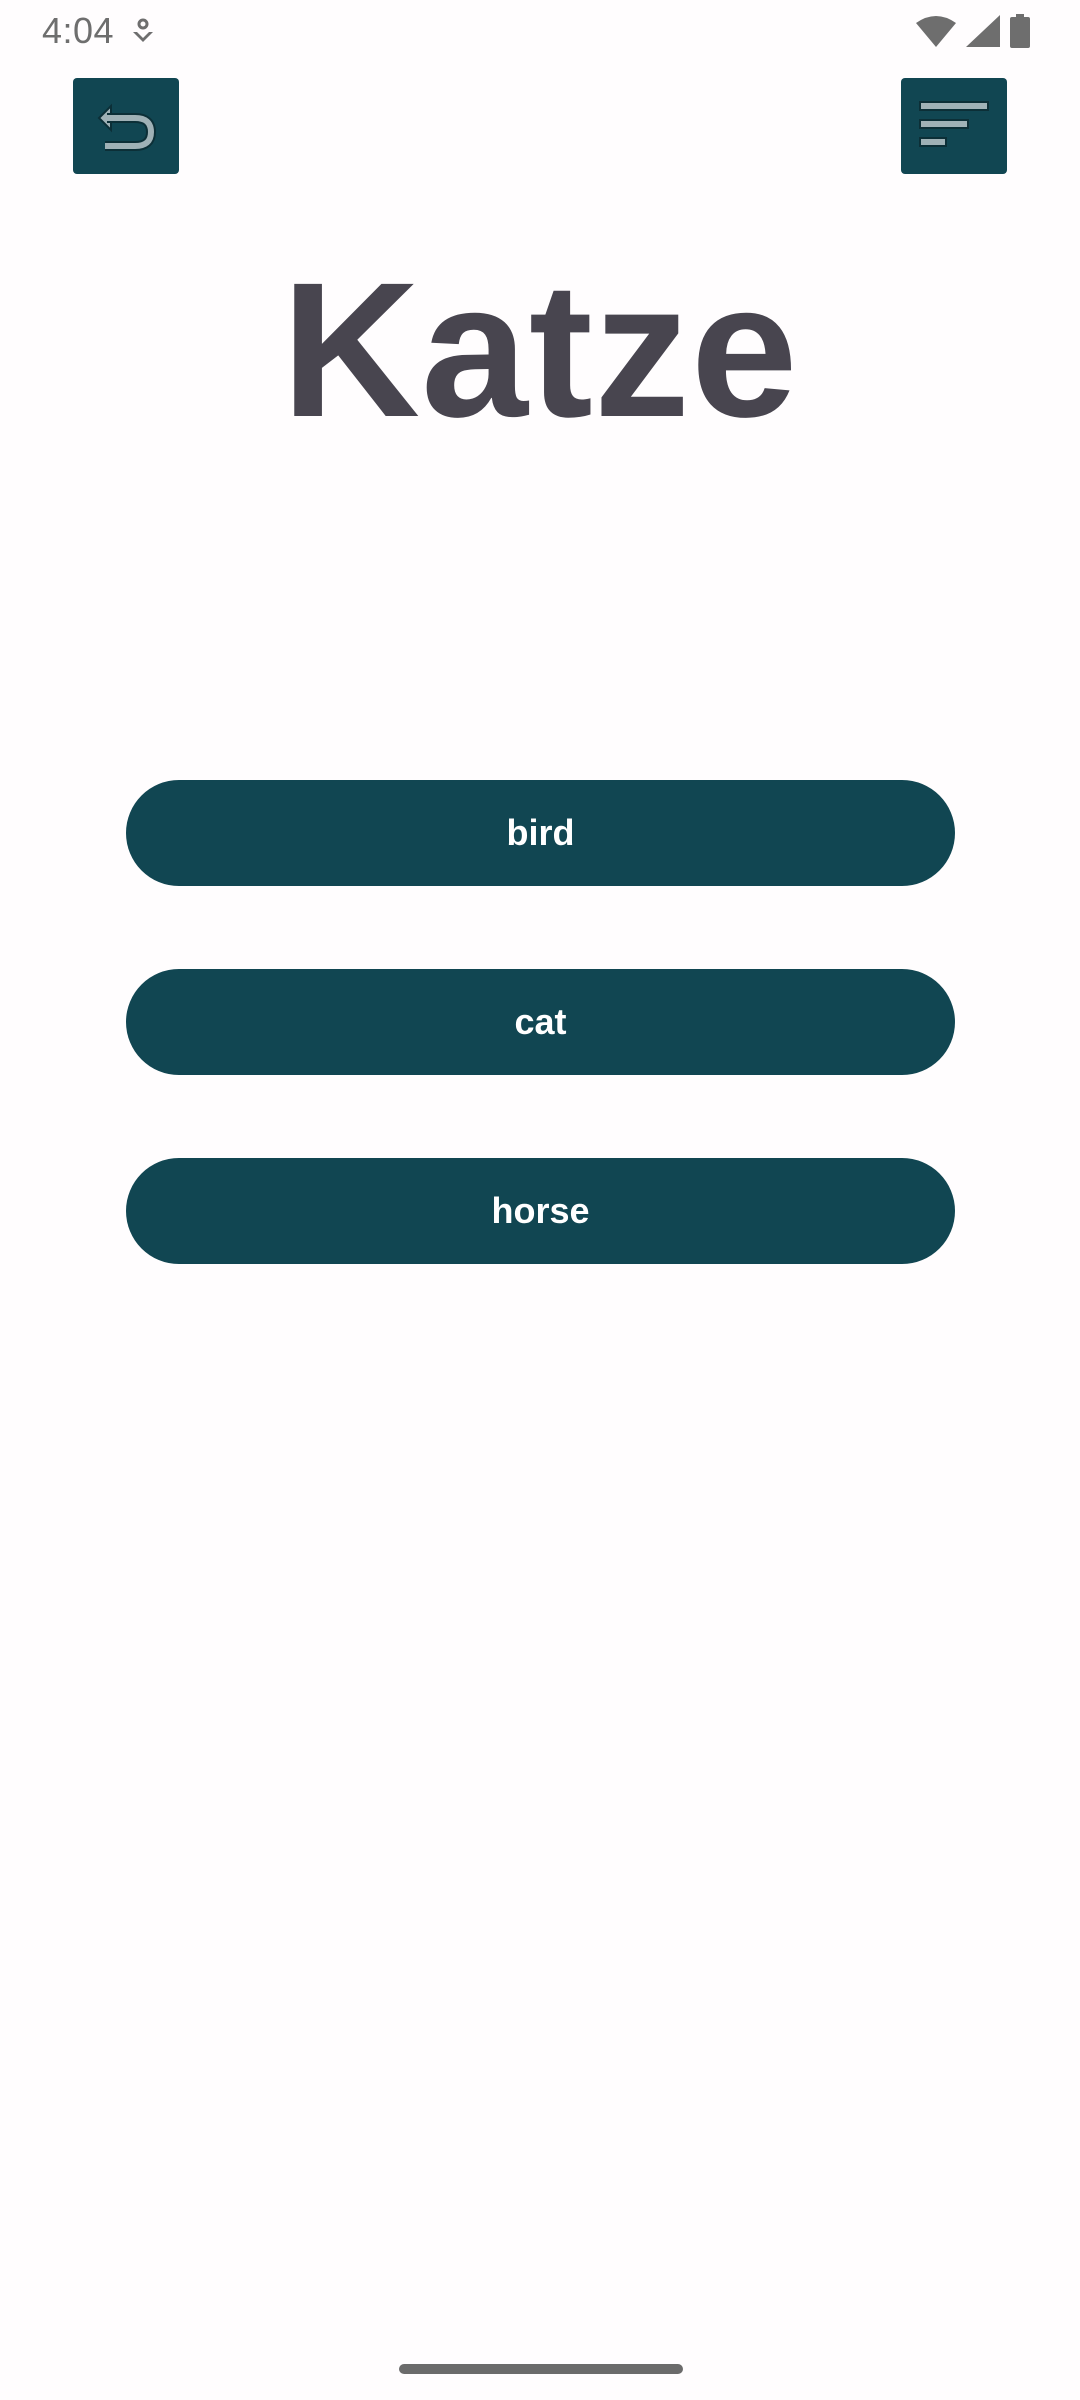  Describe the element at coordinates (540, 1022) in the screenshot. I see `answer-button-cat: cat` at that location.